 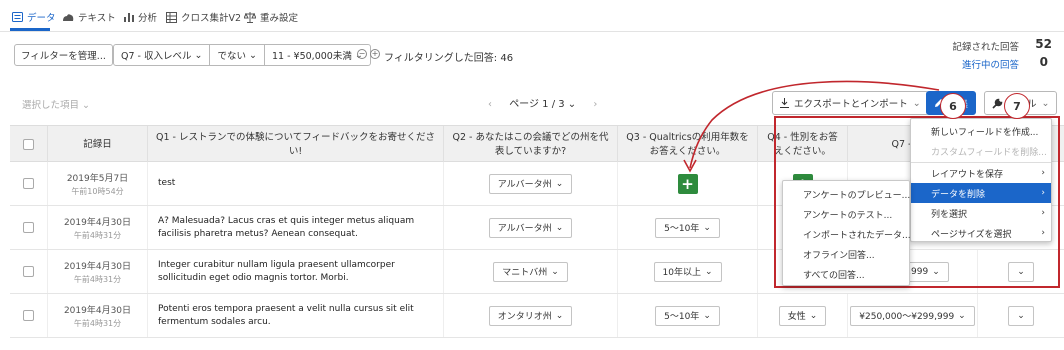 What do you see at coordinates (953, 106) in the screenshot?
I see `step-badge-6: 6` at bounding box center [953, 106].